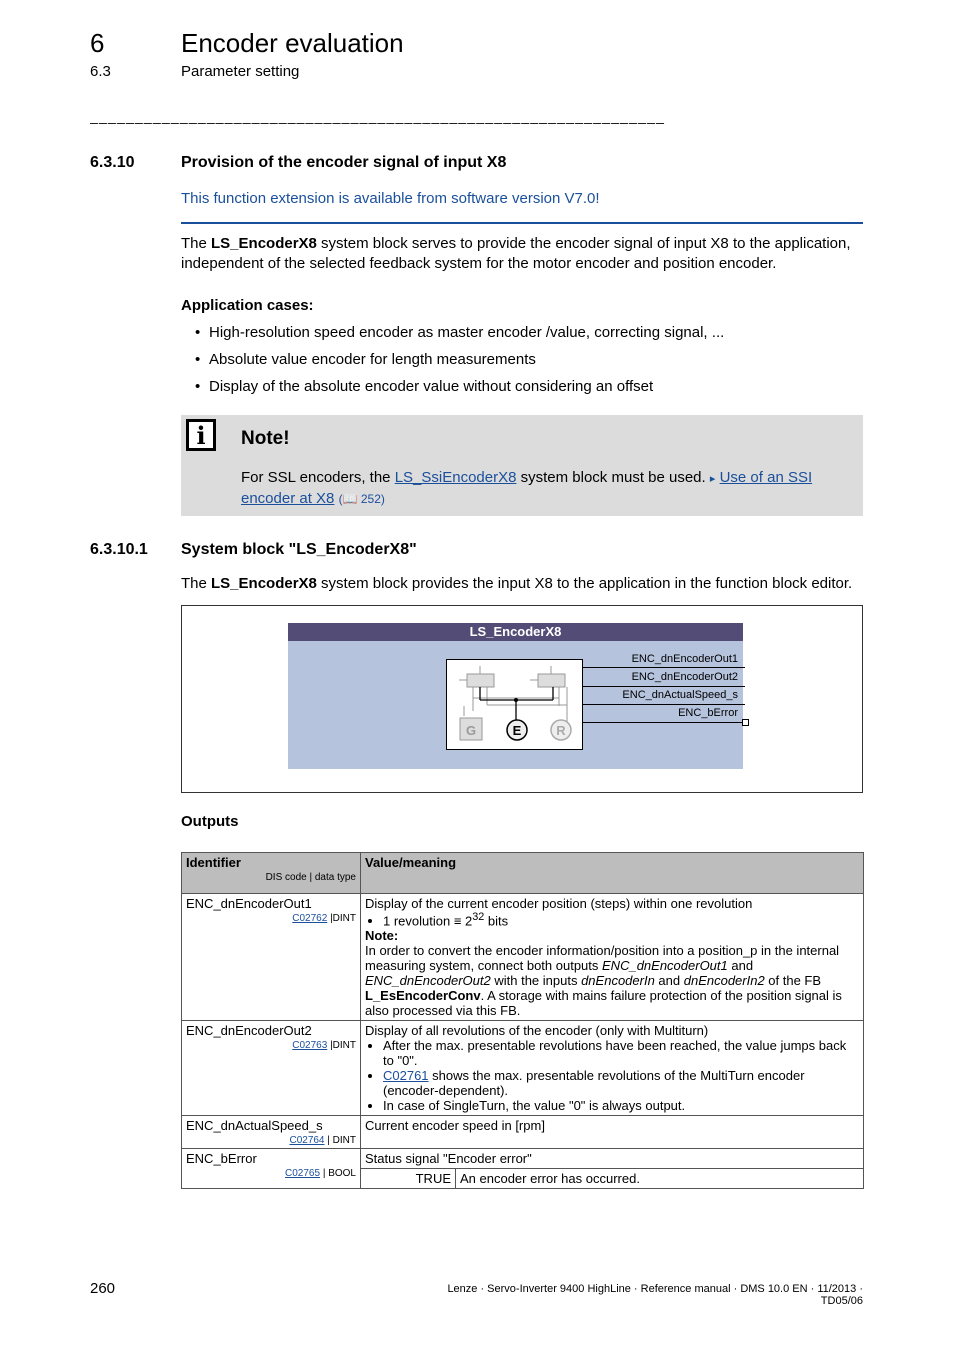  What do you see at coordinates (362, 499) in the screenshot?
I see `page-reference: (📖 252)` at bounding box center [362, 499].